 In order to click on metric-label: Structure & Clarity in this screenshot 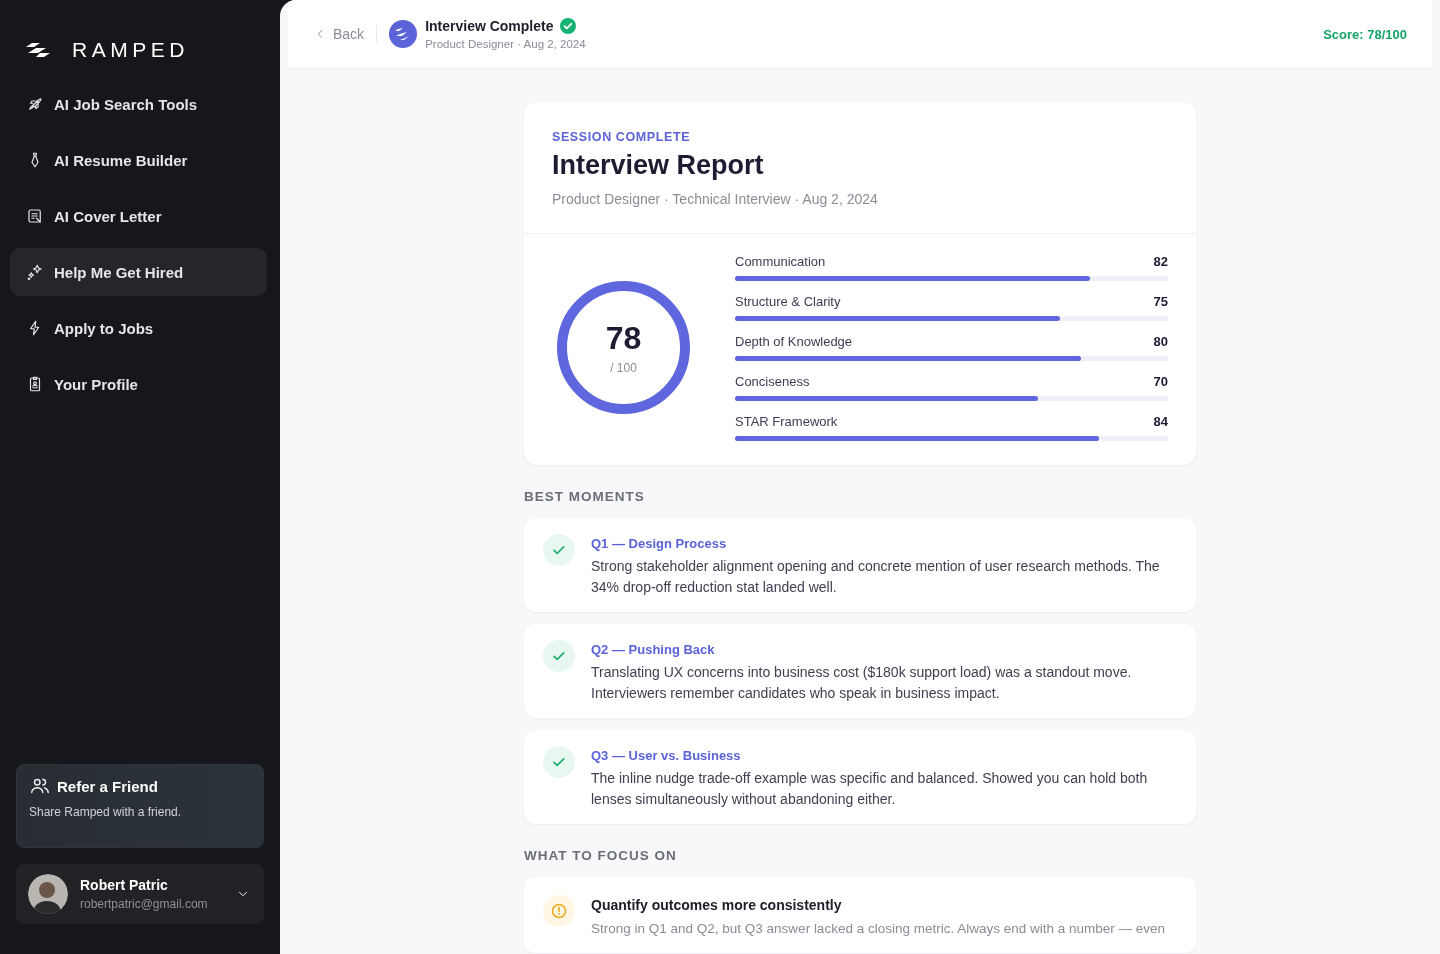, I will do `click(788, 301)`.